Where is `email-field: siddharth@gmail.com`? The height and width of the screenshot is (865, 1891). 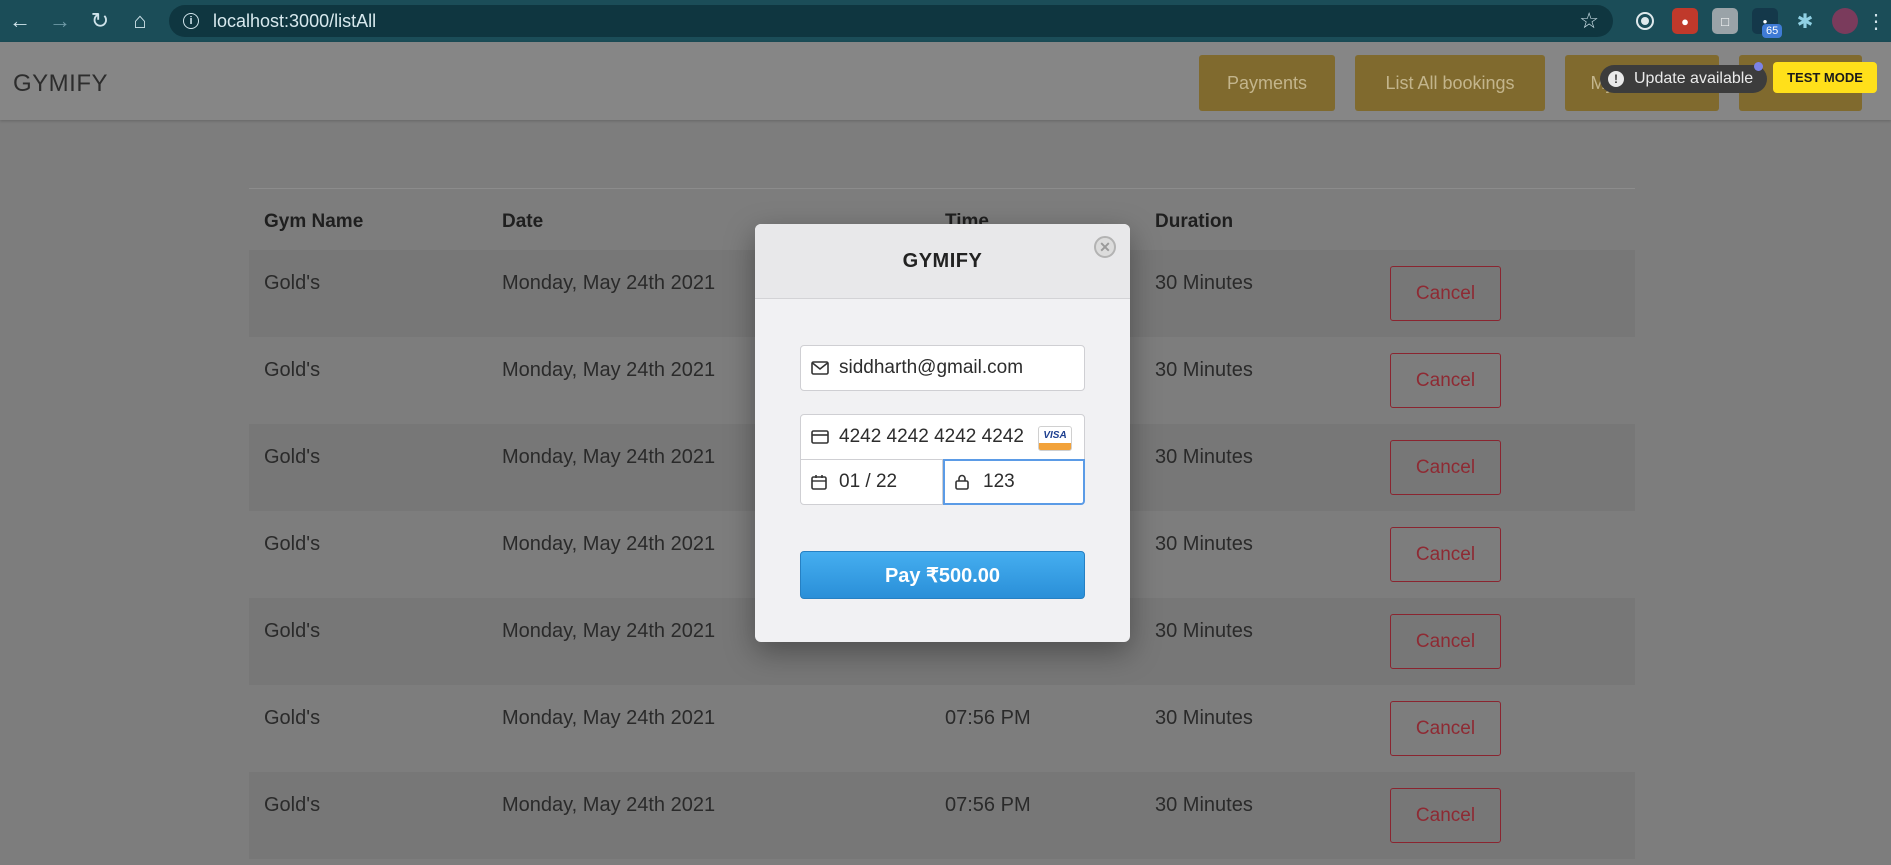 email-field: siddharth@gmail.com is located at coordinates (942, 368).